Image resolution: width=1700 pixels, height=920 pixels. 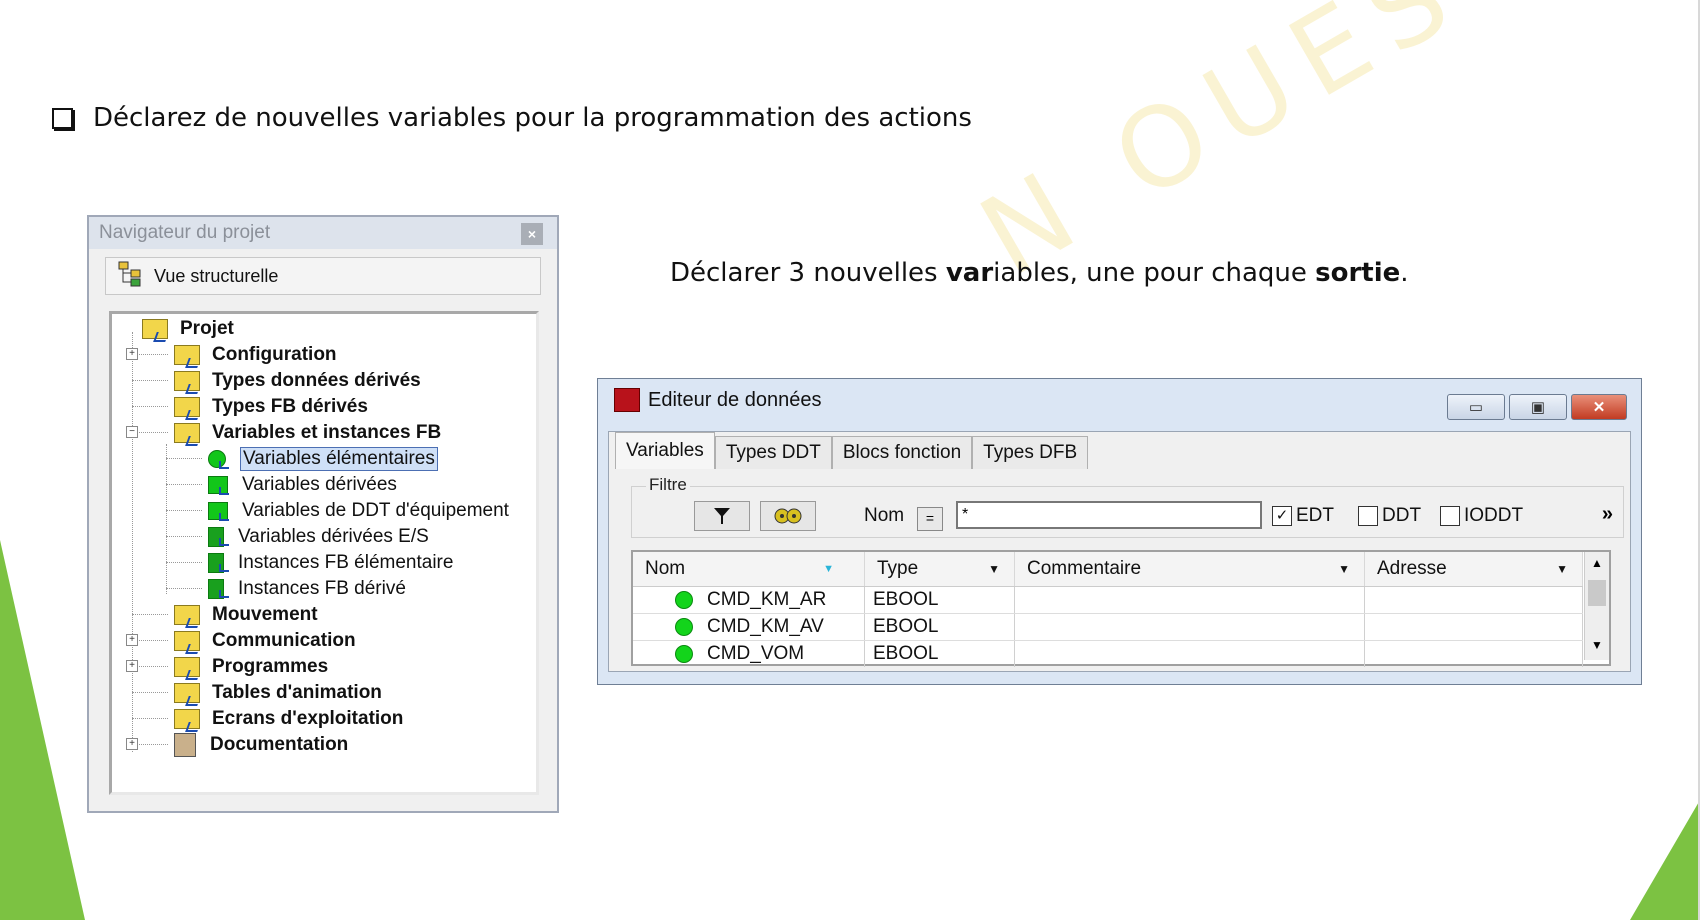 I want to click on cell-nom: CMD_KM_AR, so click(x=749, y=600).